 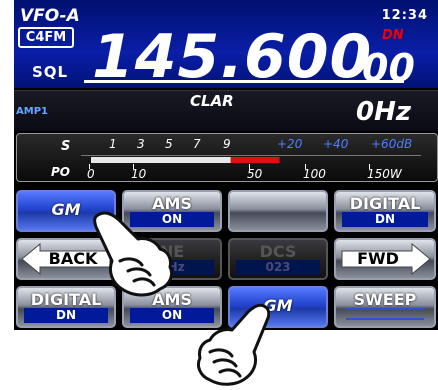 I want to click on po-tick-label: 150W, so click(x=385, y=174).